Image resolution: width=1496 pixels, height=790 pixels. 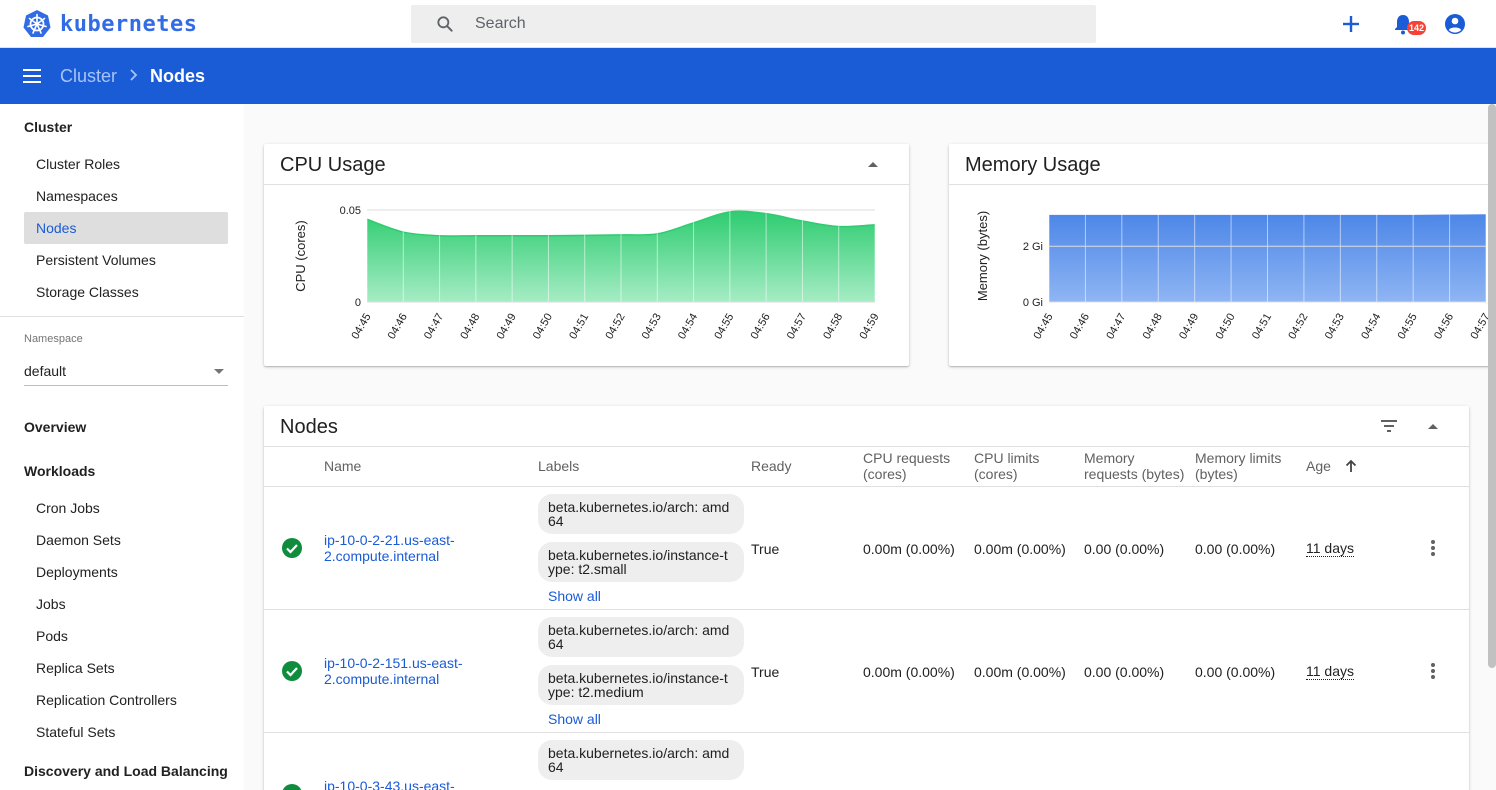 What do you see at coordinates (771, 466) in the screenshot?
I see `column-header-ready: Ready` at bounding box center [771, 466].